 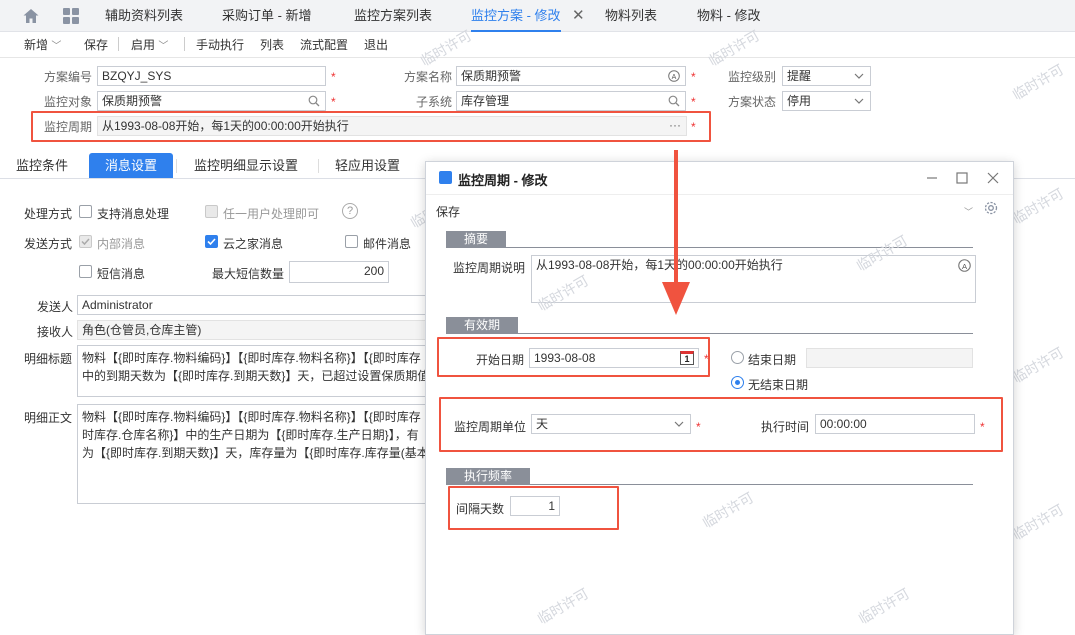 What do you see at coordinates (676, 232) in the screenshot?
I see `annotation-arrow` at bounding box center [676, 232].